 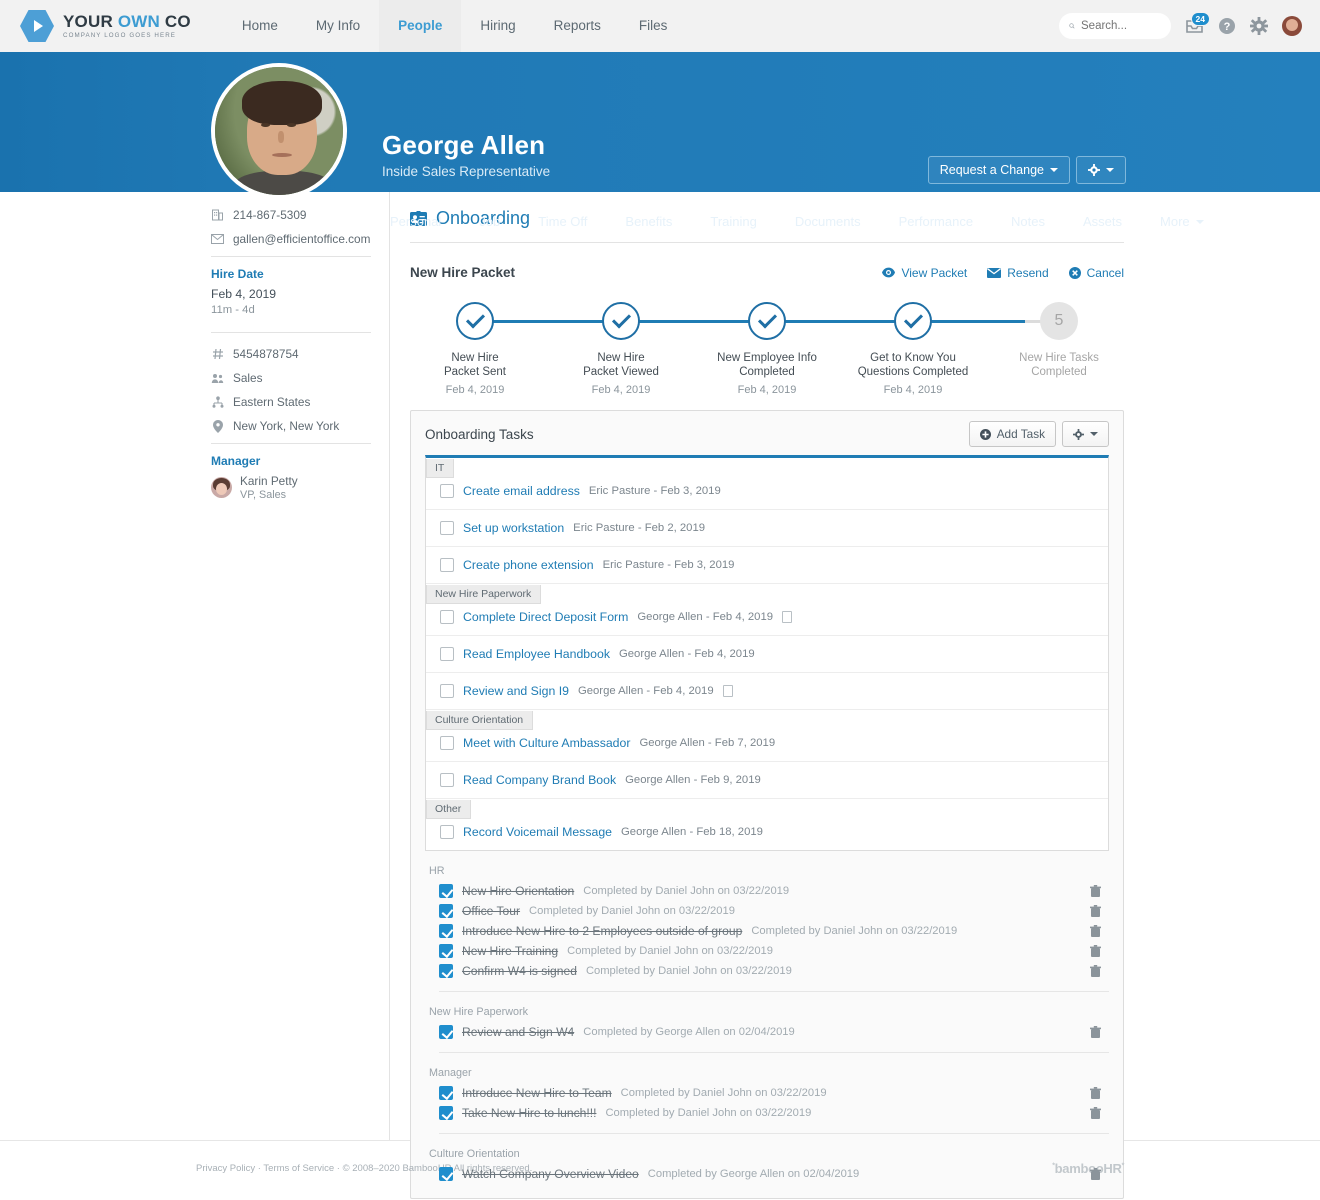 I want to click on sidebar-location: New York, New York, so click(x=286, y=426).